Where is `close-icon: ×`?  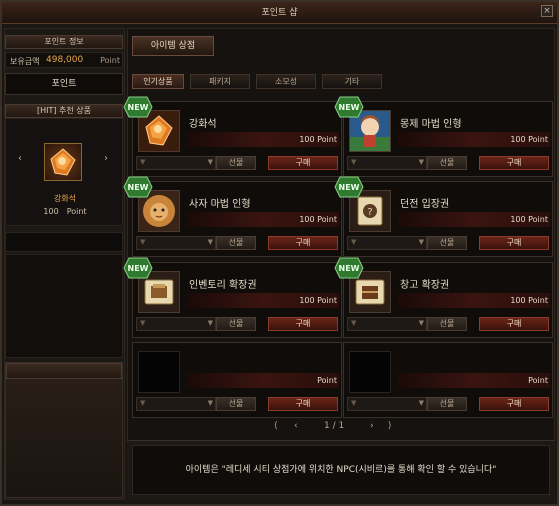
close-icon: × is located at coordinates (547, 11).